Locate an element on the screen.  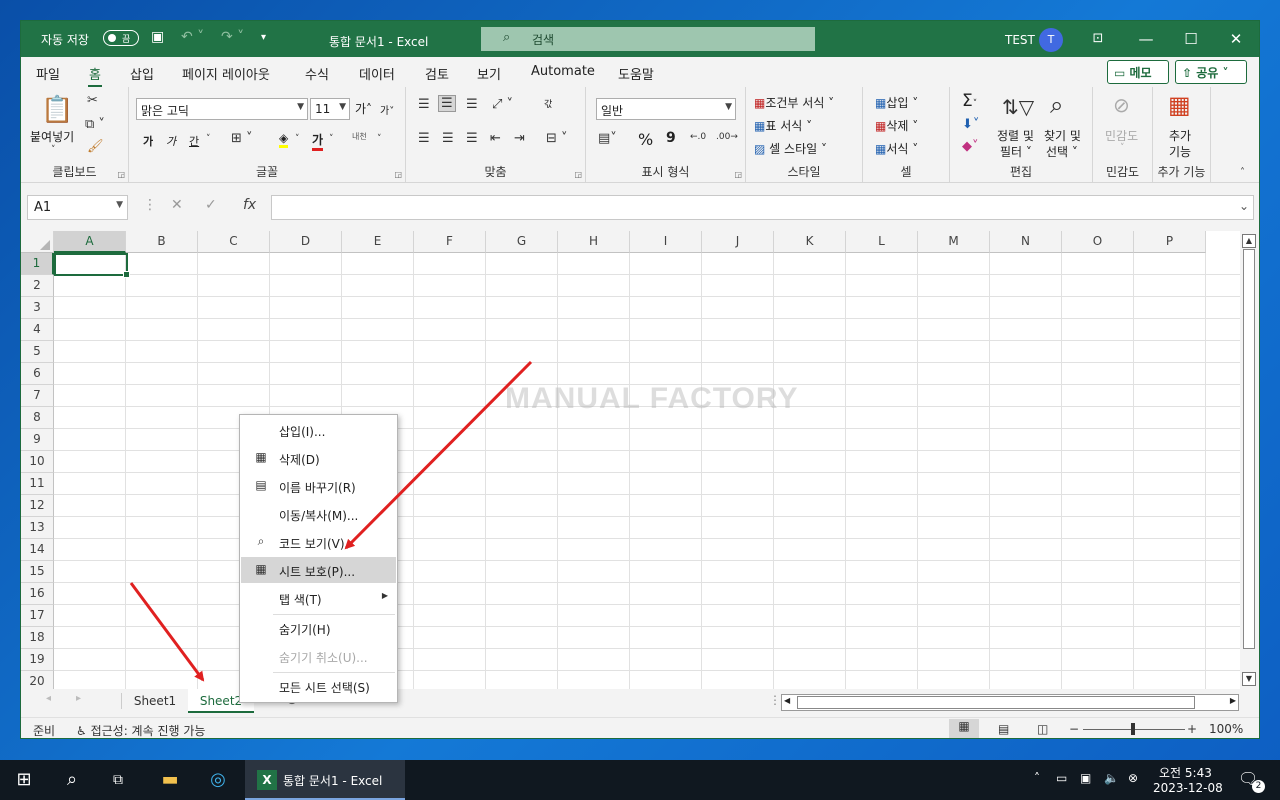
network-icon: ▣ is located at coordinates (1085, 778).